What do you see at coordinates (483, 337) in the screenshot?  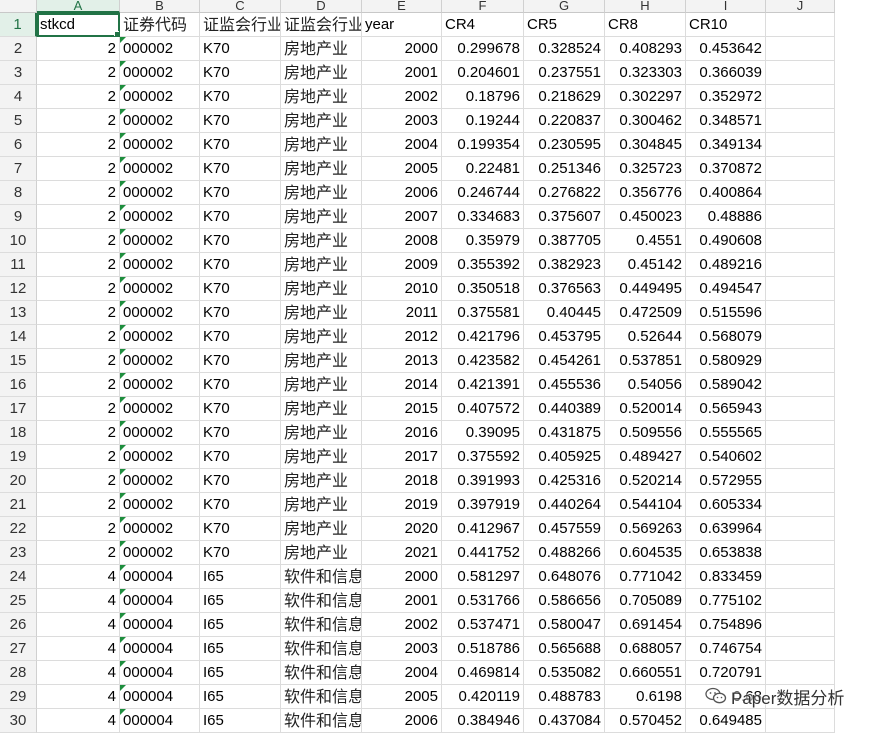 I see `cell-cr4: 0.421796` at bounding box center [483, 337].